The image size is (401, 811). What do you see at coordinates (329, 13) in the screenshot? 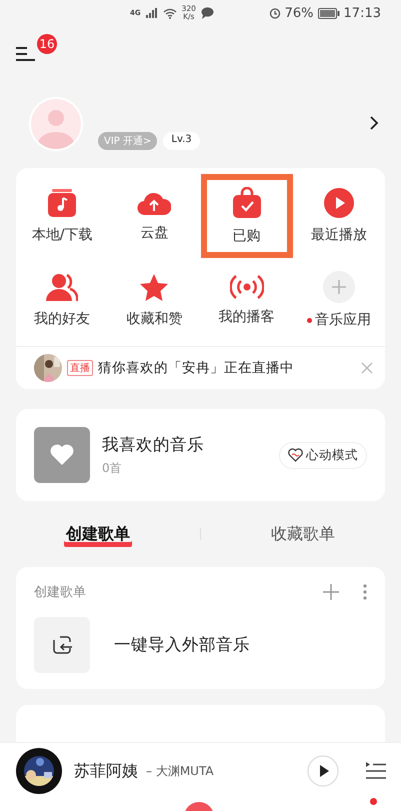
I see `battery-icon` at bounding box center [329, 13].